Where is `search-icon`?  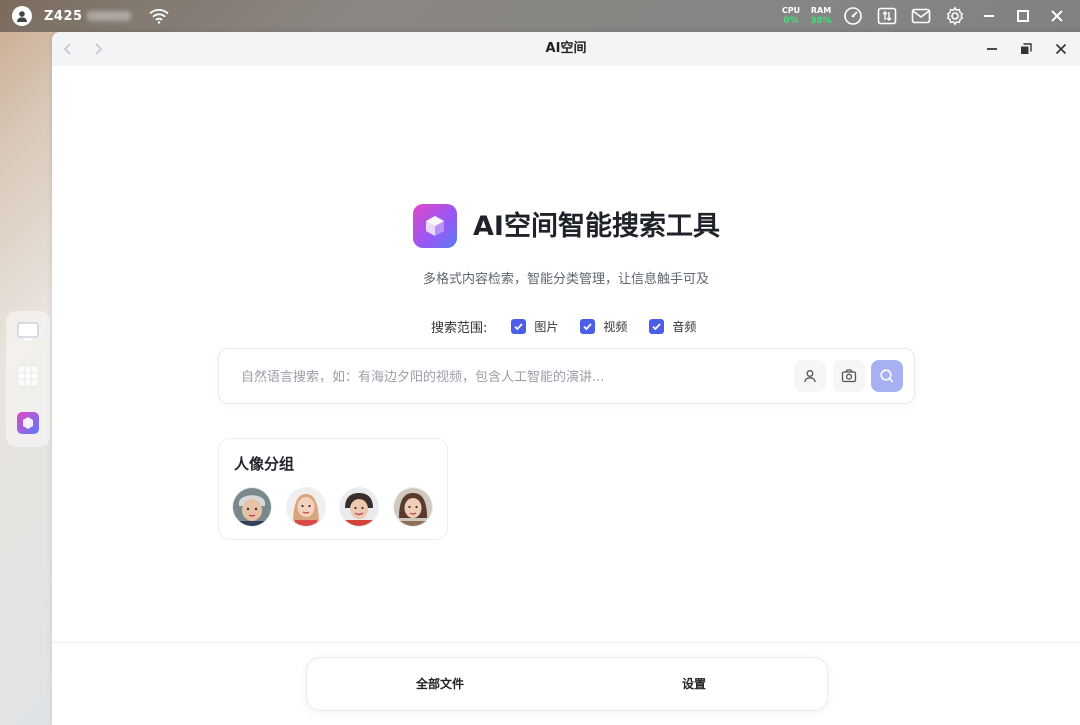 search-icon is located at coordinates (887, 376).